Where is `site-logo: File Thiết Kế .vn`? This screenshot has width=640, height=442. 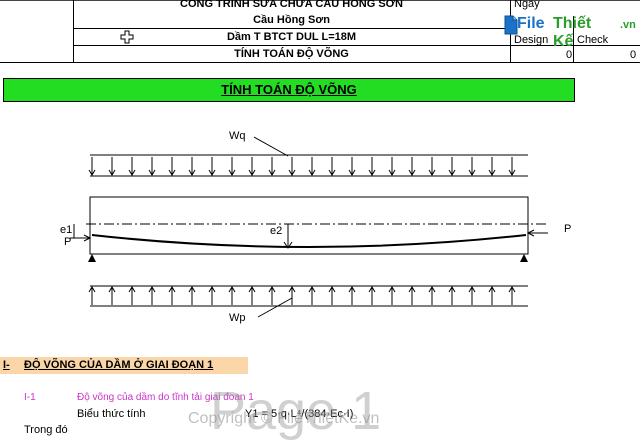
site-logo: File Thiết Kế .vn is located at coordinates (569, 32).